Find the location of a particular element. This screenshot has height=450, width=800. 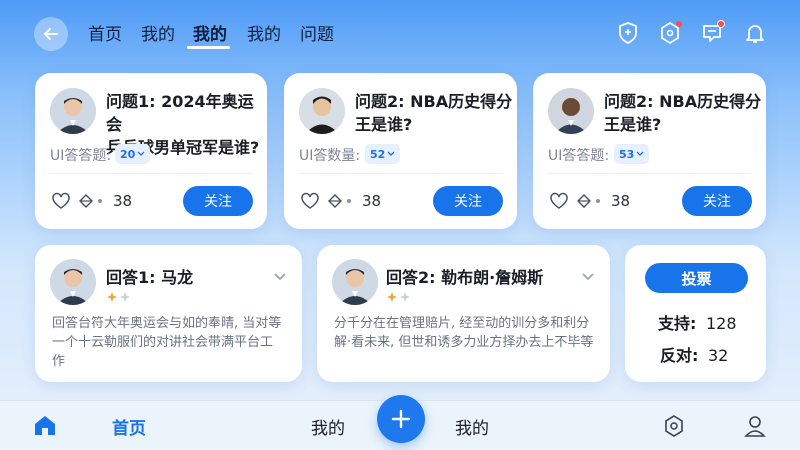

vote-button: 投票 is located at coordinates (696, 278).